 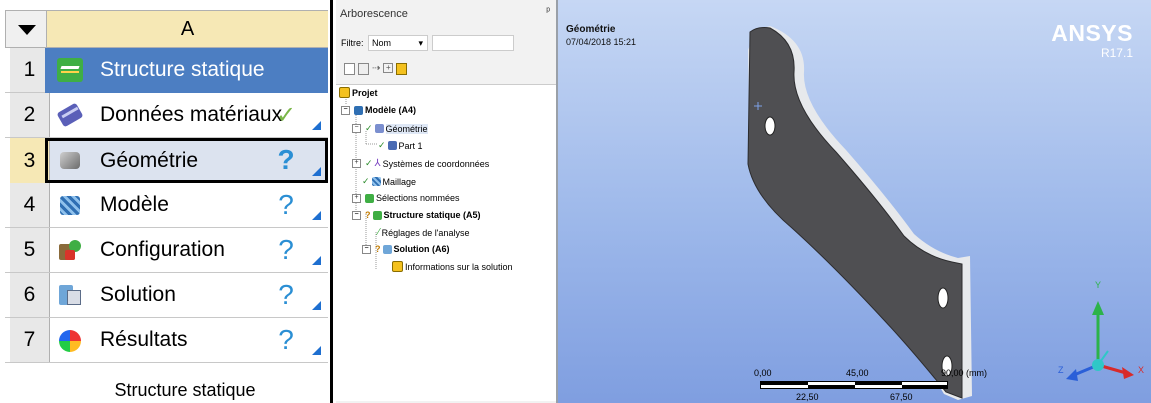 What do you see at coordinates (30, 250) in the screenshot?
I see `row-number: 5` at bounding box center [30, 250].